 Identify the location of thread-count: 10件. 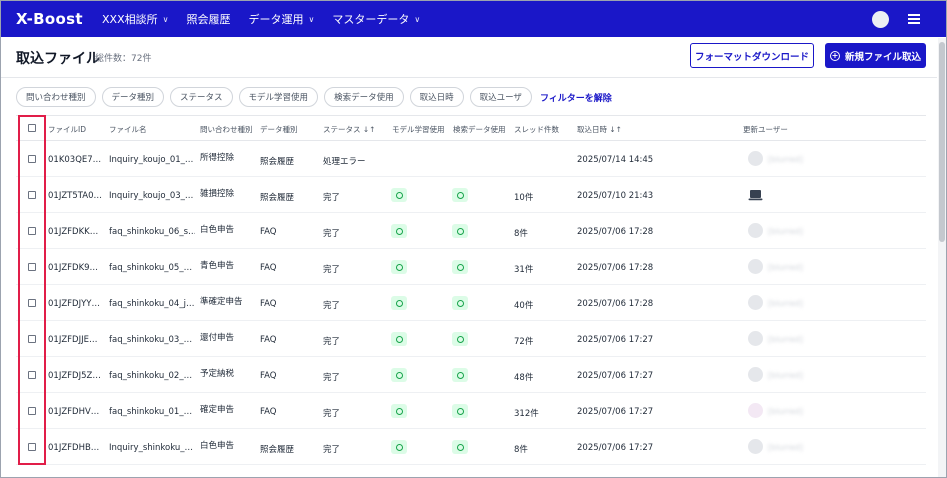
(524, 198).